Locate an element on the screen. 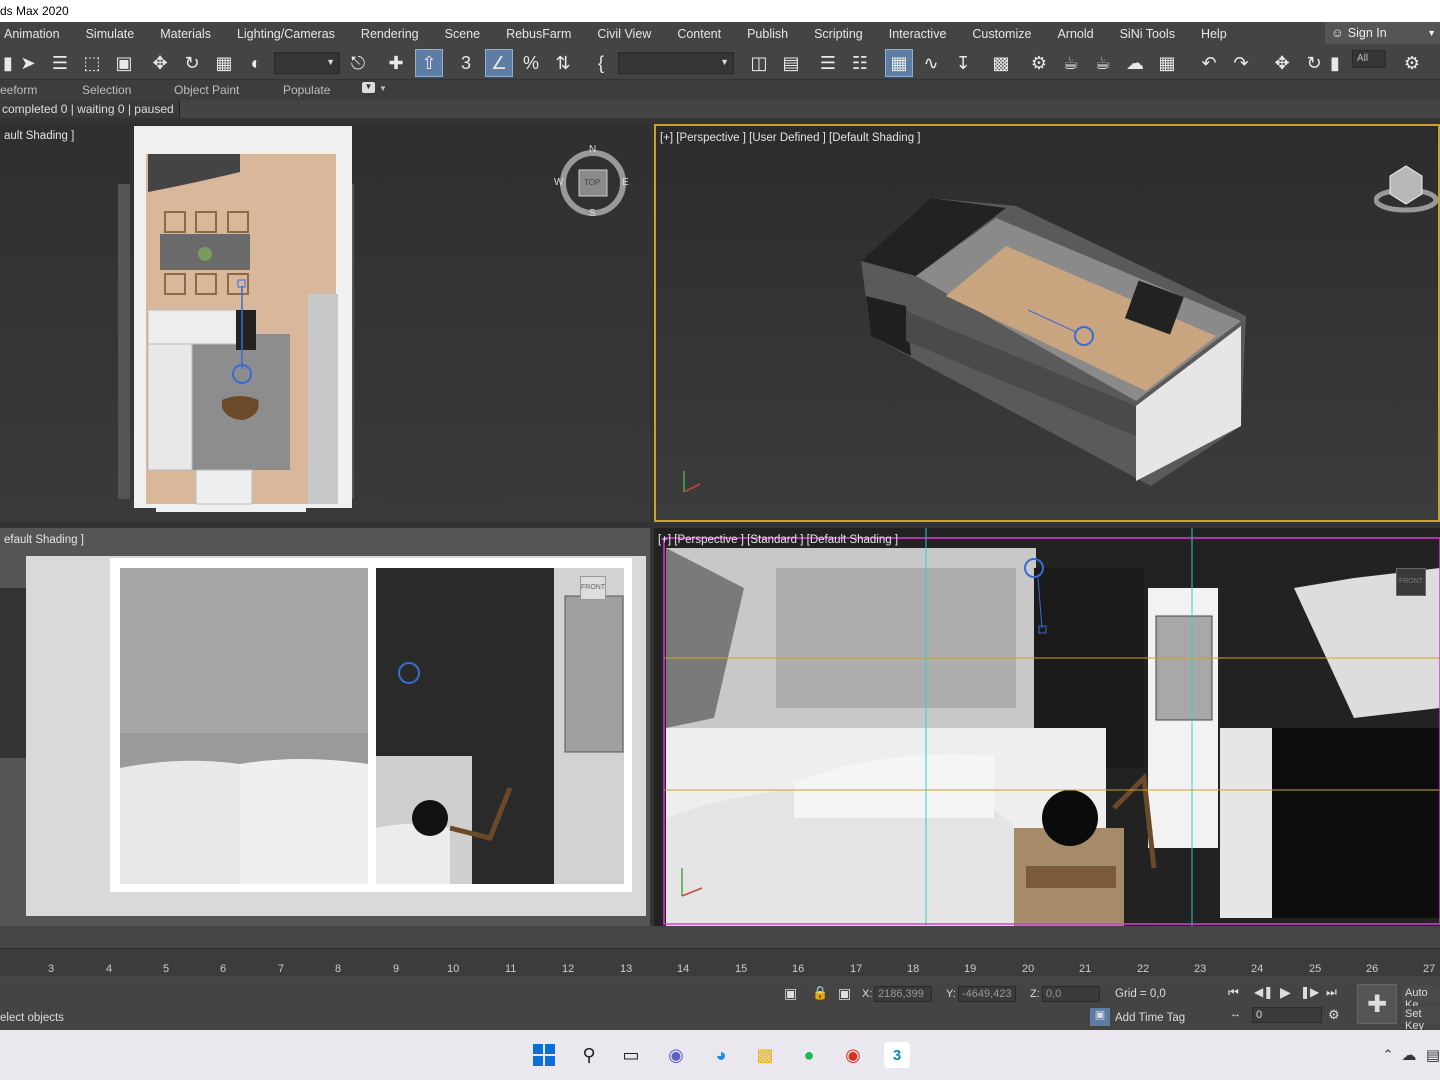 The width and height of the screenshot is (1440, 1080). ribbon-tab-selection: Selection is located at coordinates (106, 90).